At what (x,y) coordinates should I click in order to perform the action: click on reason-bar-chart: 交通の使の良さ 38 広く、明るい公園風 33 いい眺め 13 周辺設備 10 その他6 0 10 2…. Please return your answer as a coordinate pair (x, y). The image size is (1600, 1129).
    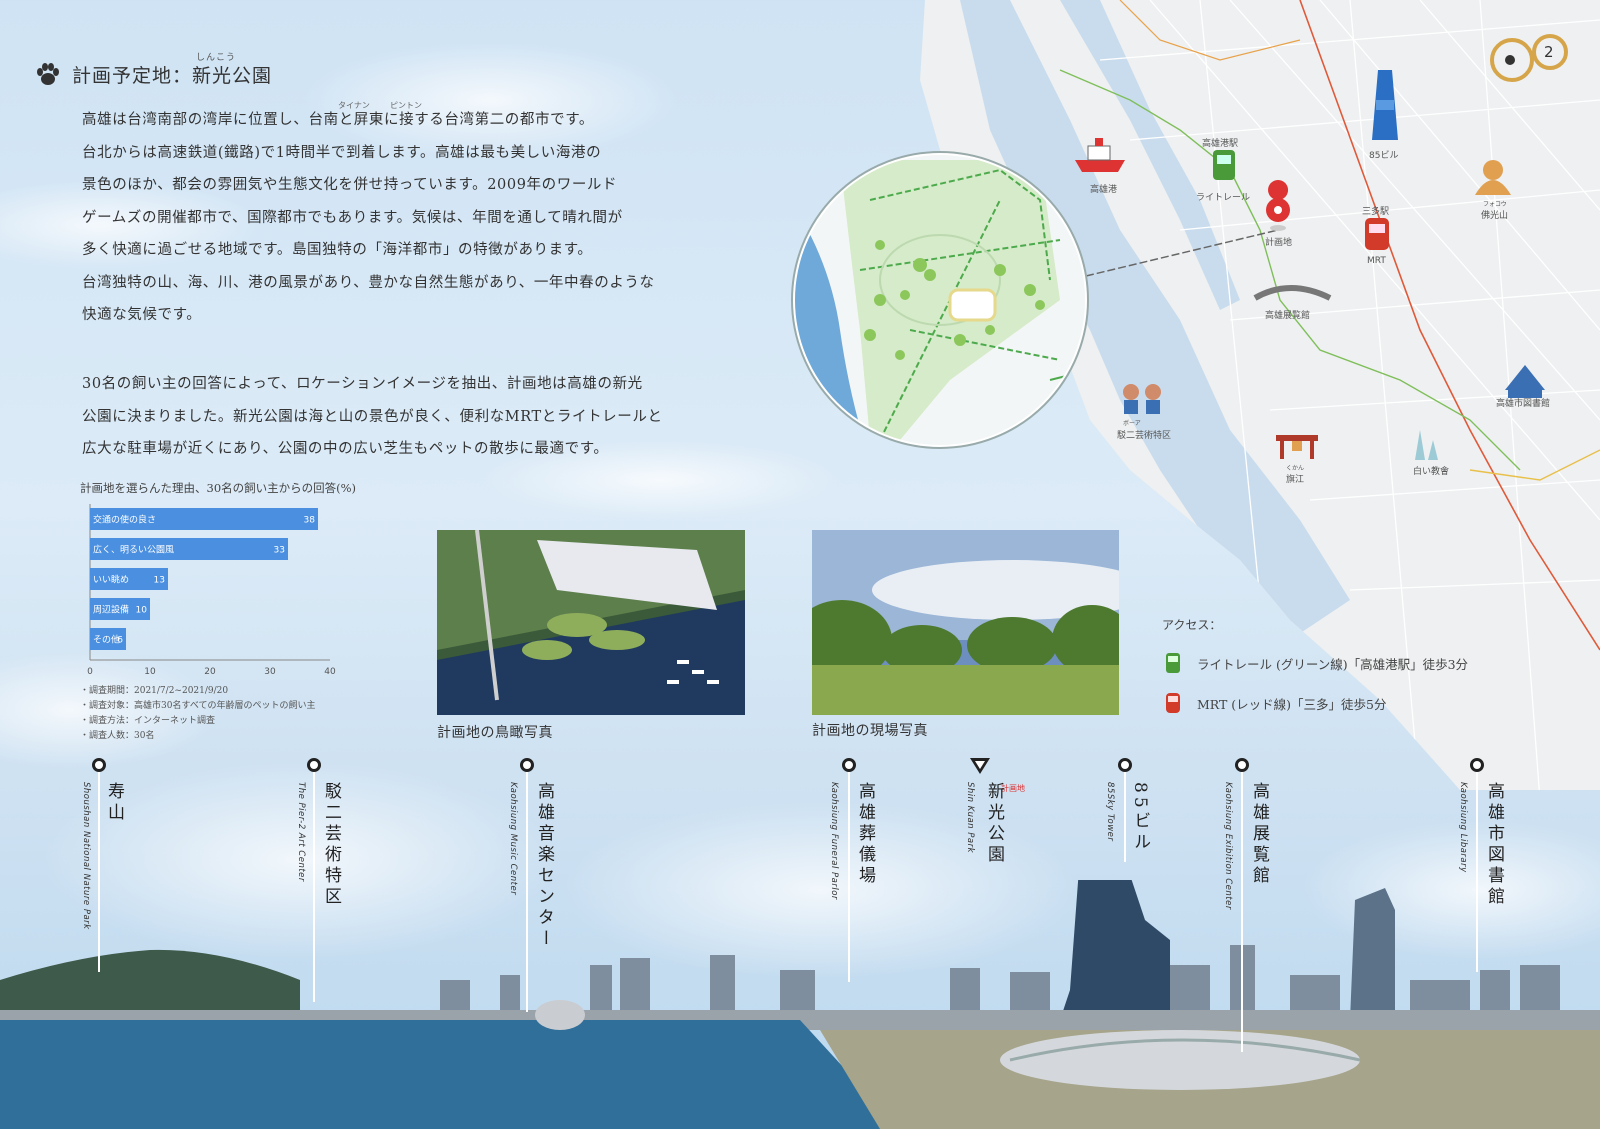
    Looking at the image, I should click on (211, 590).